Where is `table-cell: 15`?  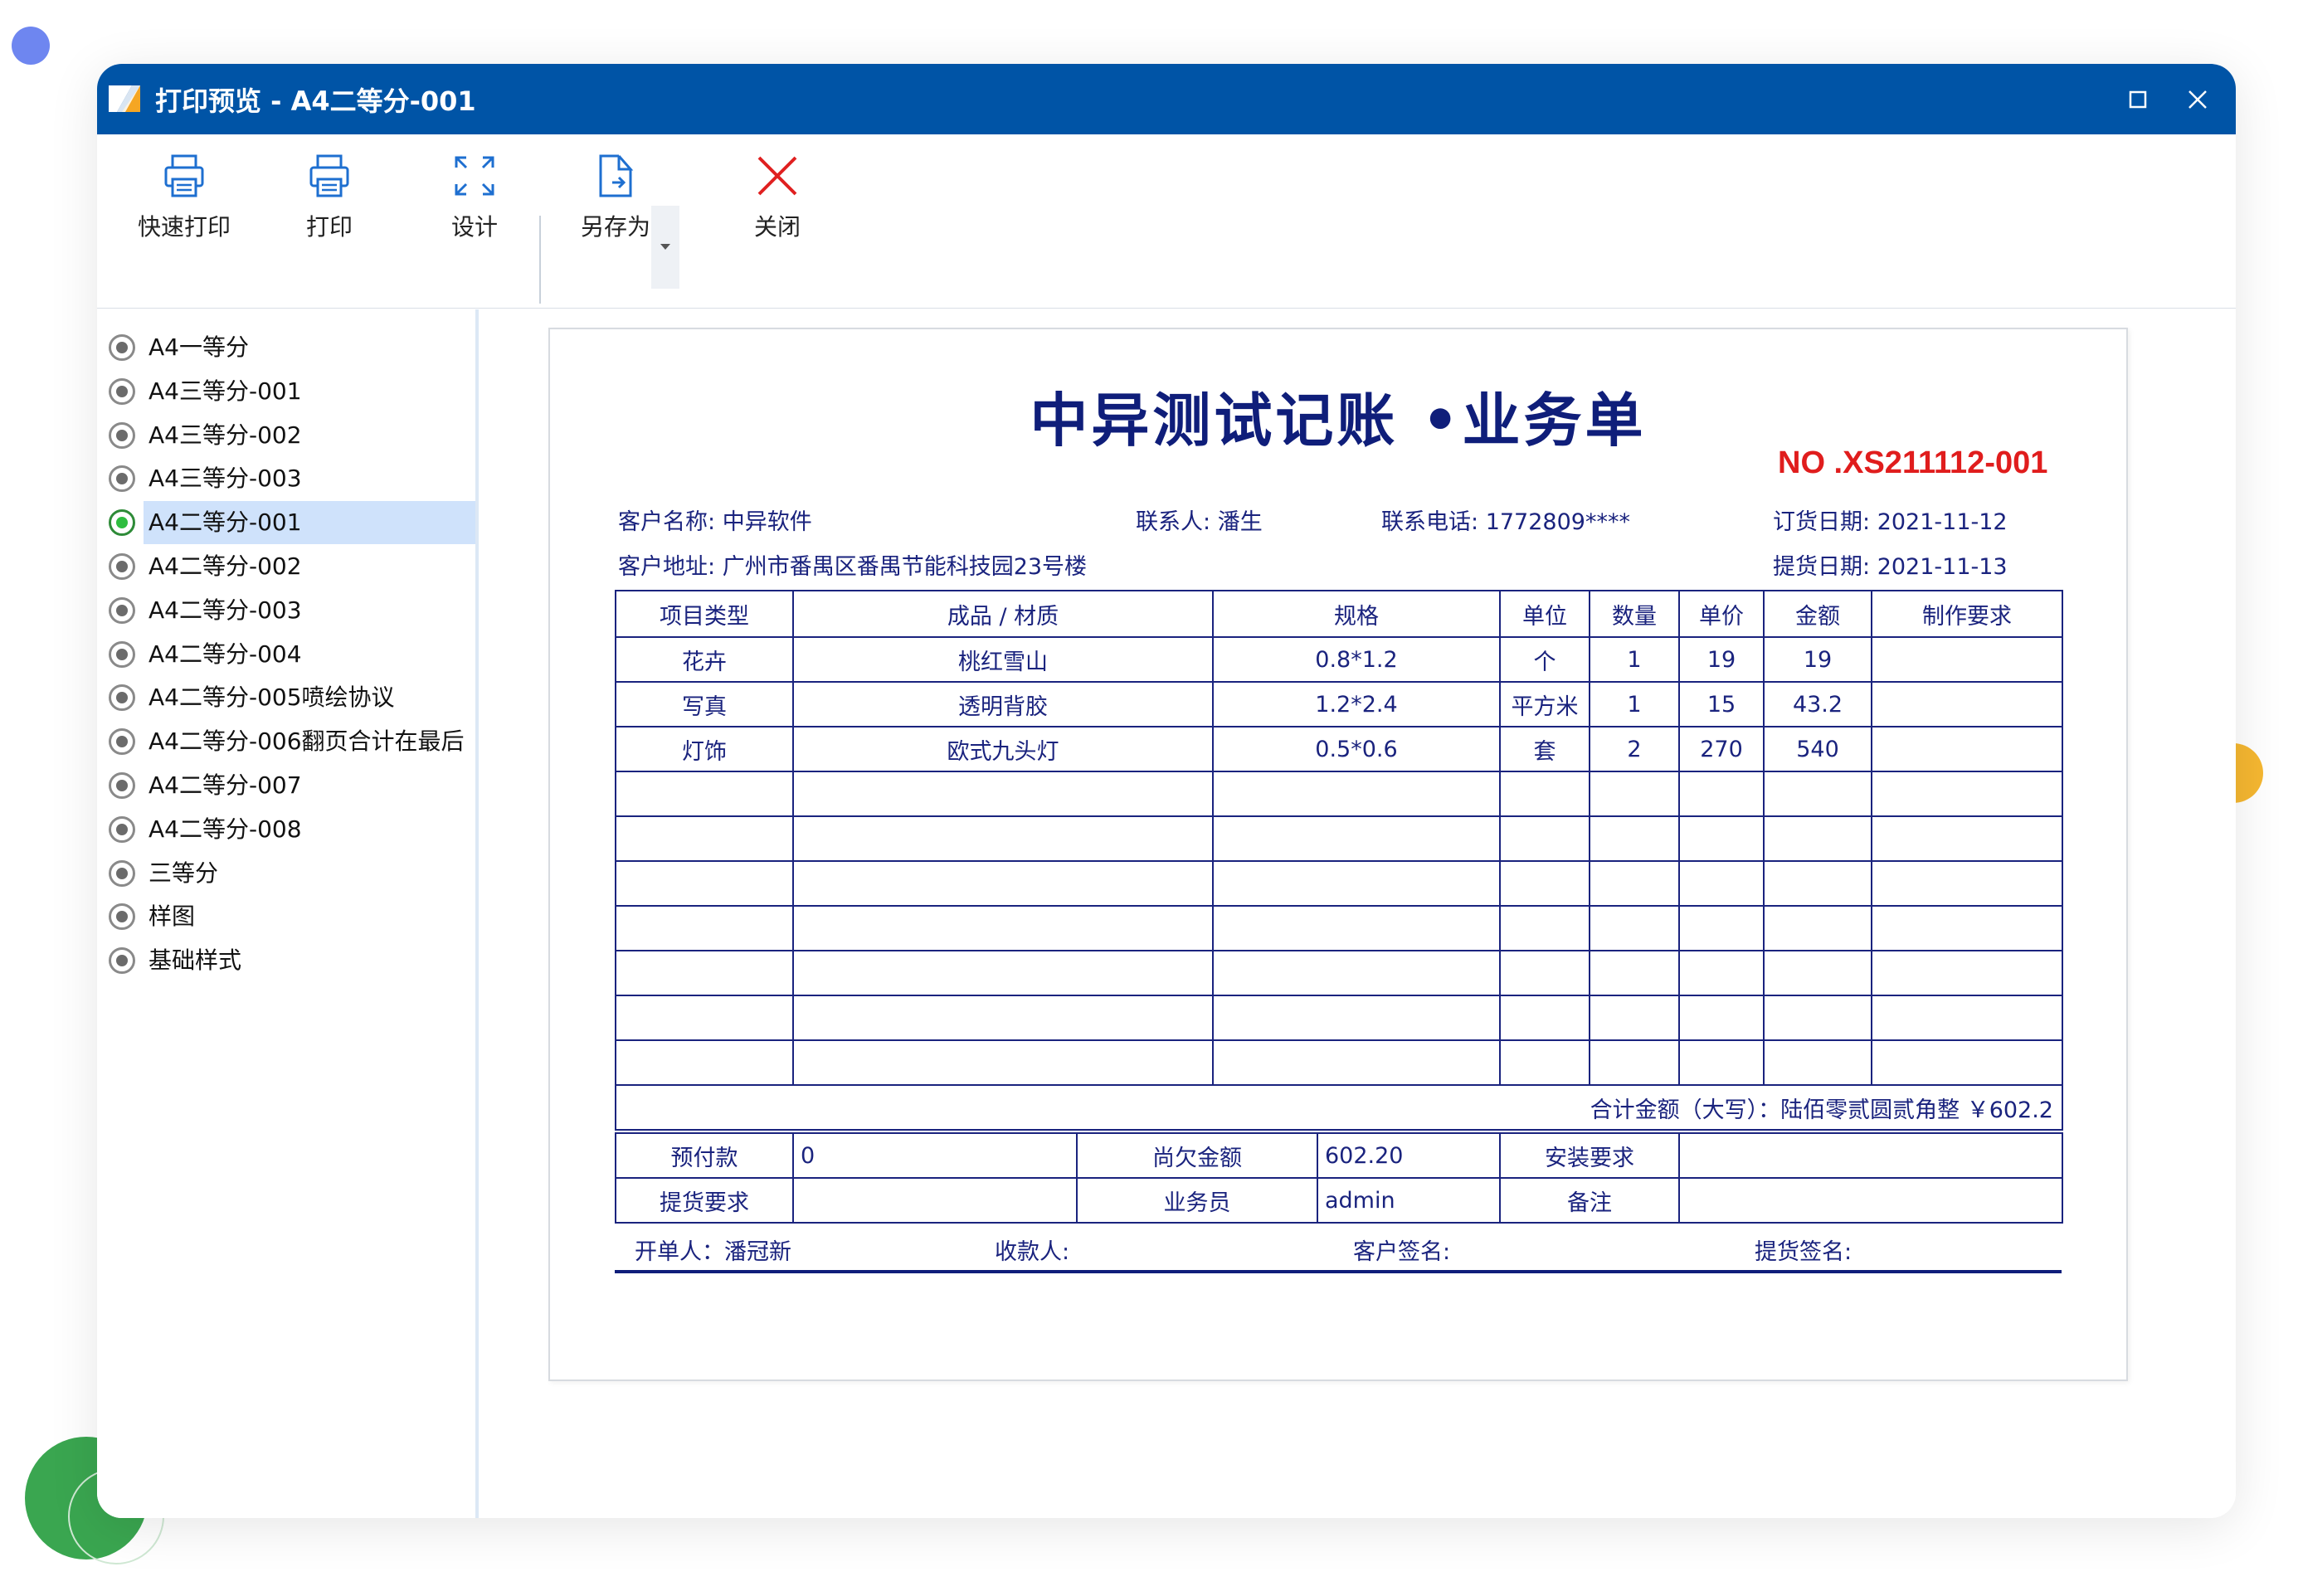 table-cell: 15 is located at coordinates (1721, 704).